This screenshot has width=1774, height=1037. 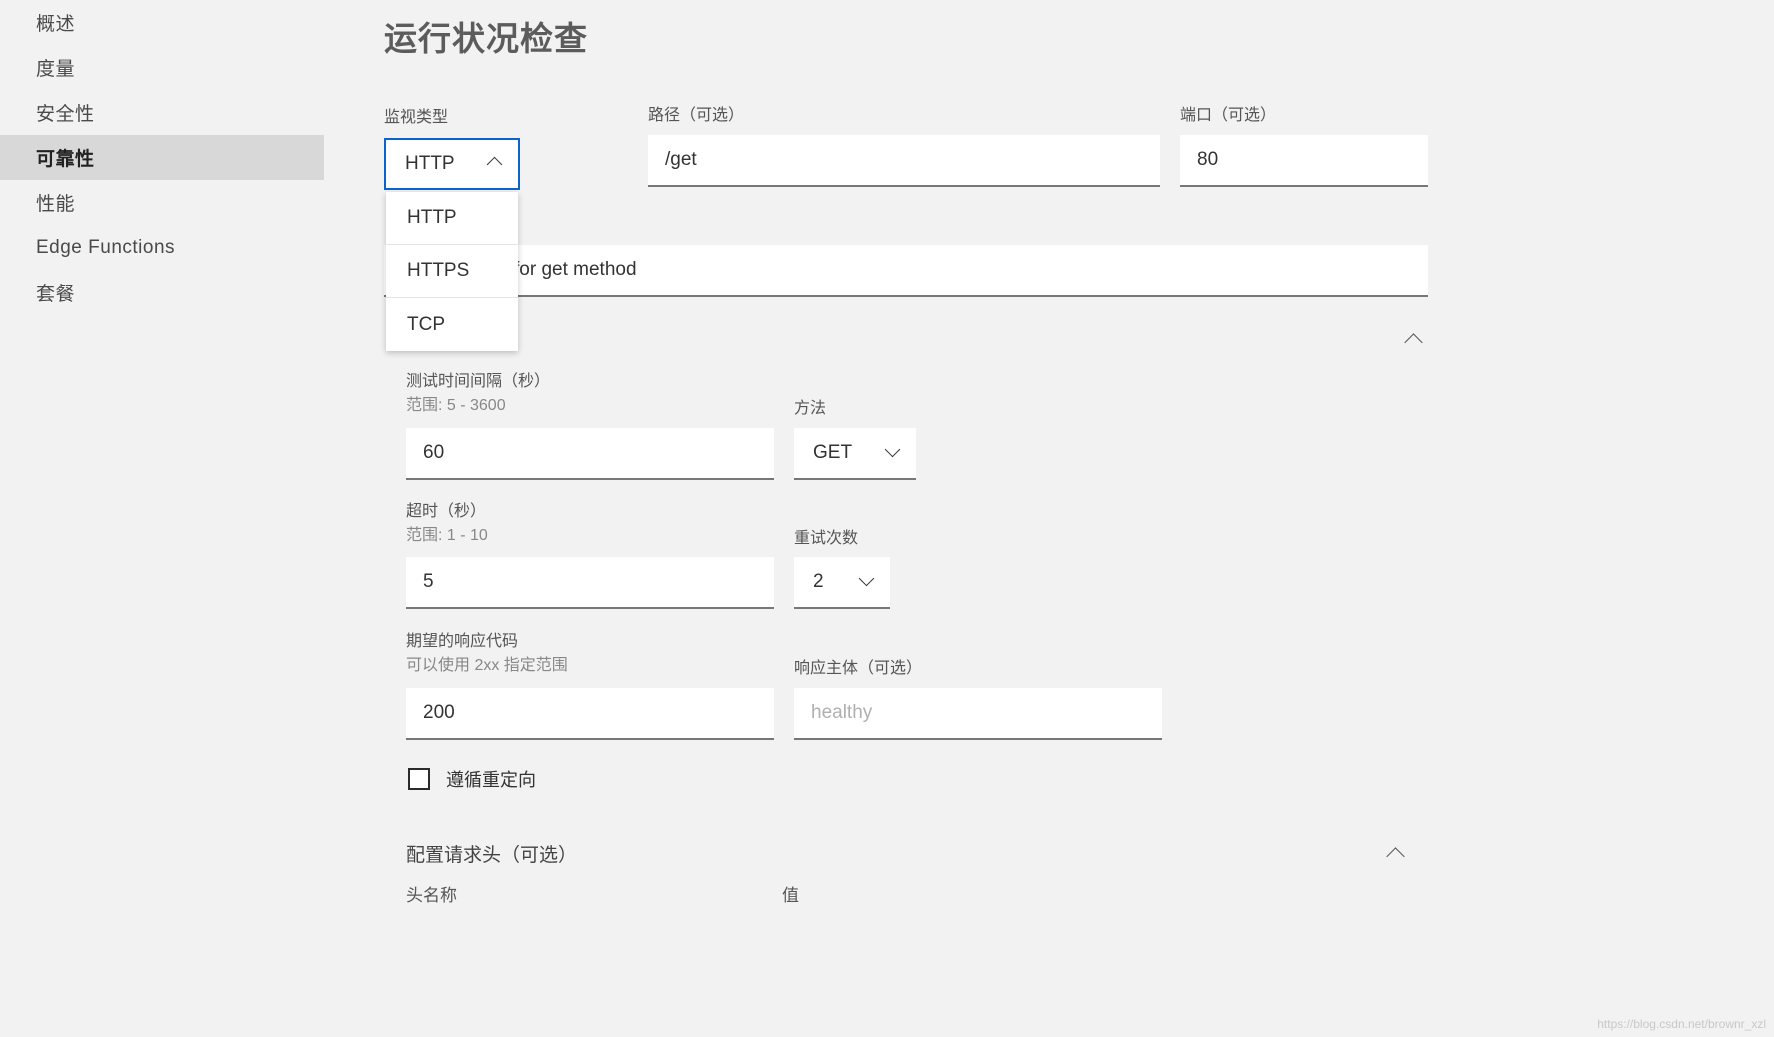 I want to click on timeout-label-group: 超时（秒） 范围: 1 - 10, so click(x=447, y=523).